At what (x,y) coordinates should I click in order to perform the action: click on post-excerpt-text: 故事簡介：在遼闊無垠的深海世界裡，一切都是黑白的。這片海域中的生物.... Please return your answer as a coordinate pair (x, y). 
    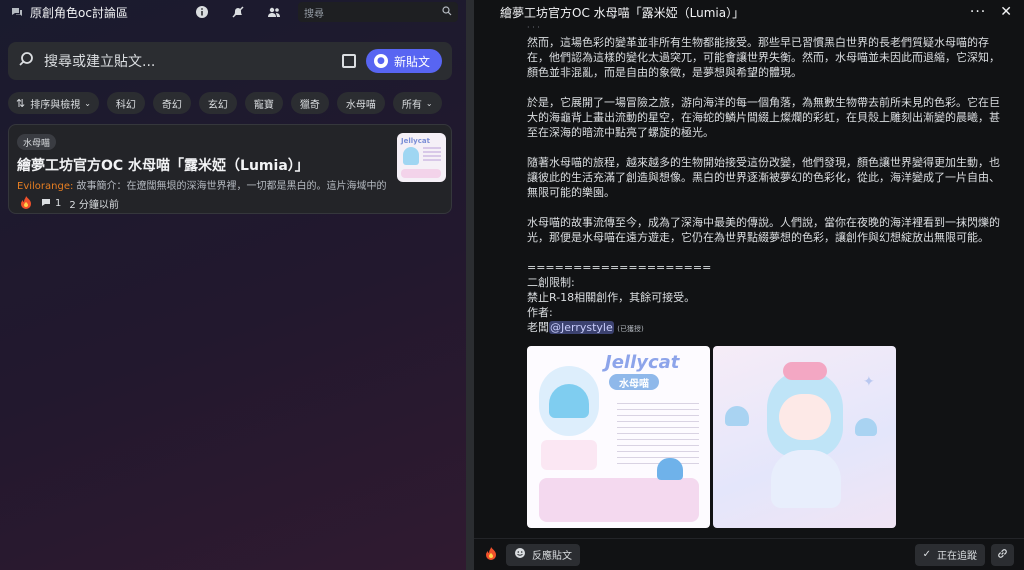
    Looking at the image, I should click on (230, 186).